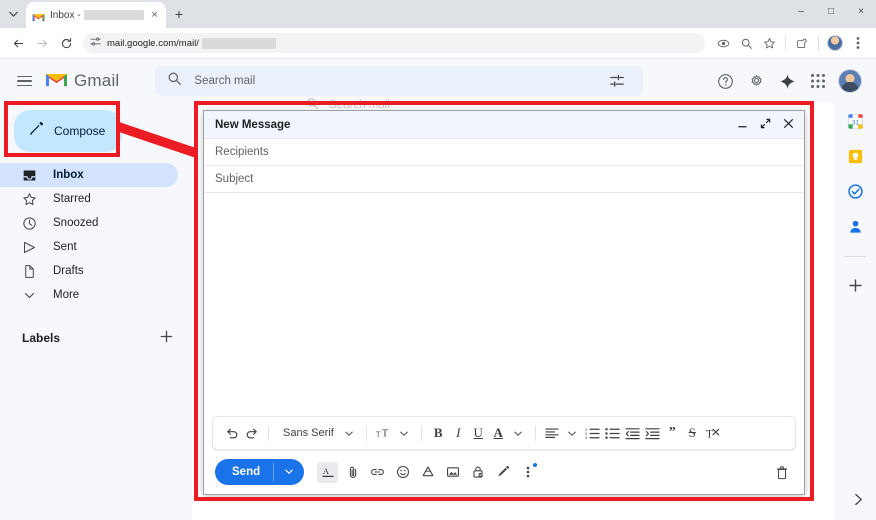 Image resolution: width=876 pixels, height=520 pixels. Describe the element at coordinates (855, 256) in the screenshot. I see `rail-divider` at that location.